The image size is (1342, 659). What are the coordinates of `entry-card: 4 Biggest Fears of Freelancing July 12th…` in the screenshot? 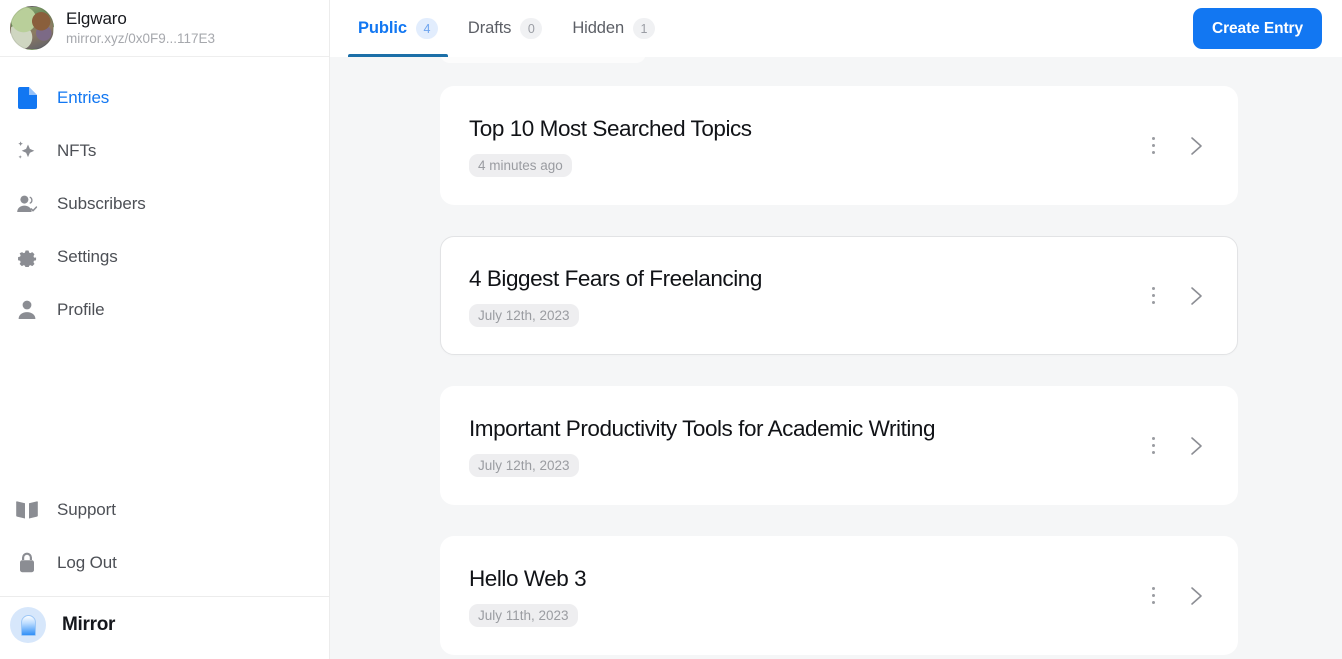 It's located at (839, 295).